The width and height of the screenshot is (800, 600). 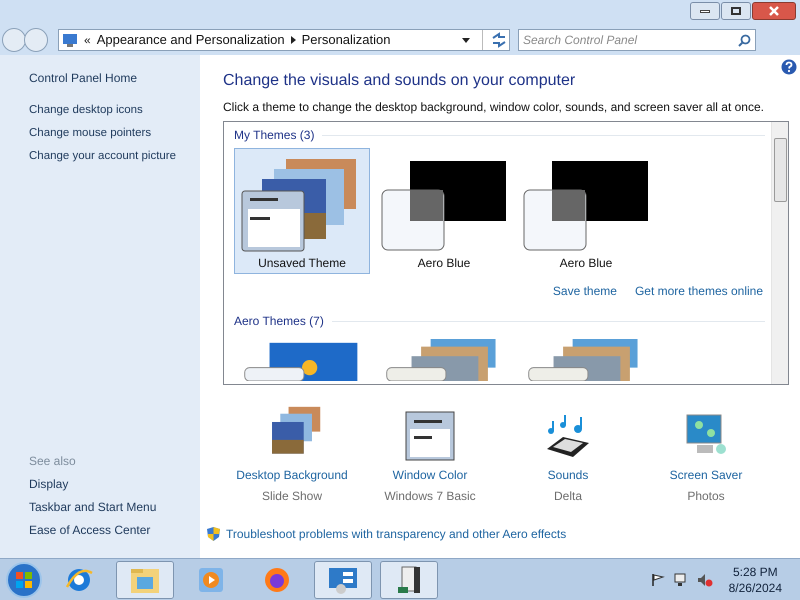 I want to click on sidebar-link: Change desktop icons, so click(x=114, y=113).